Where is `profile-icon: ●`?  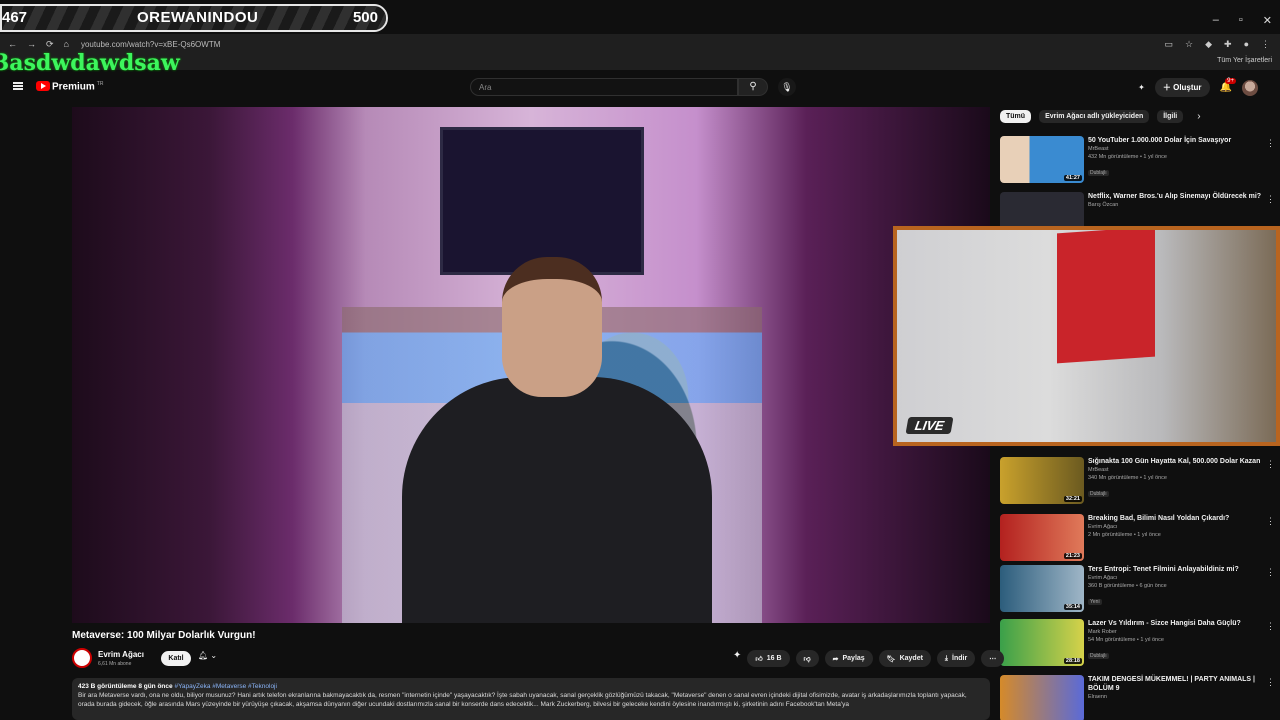 profile-icon: ● is located at coordinates (1246, 44).